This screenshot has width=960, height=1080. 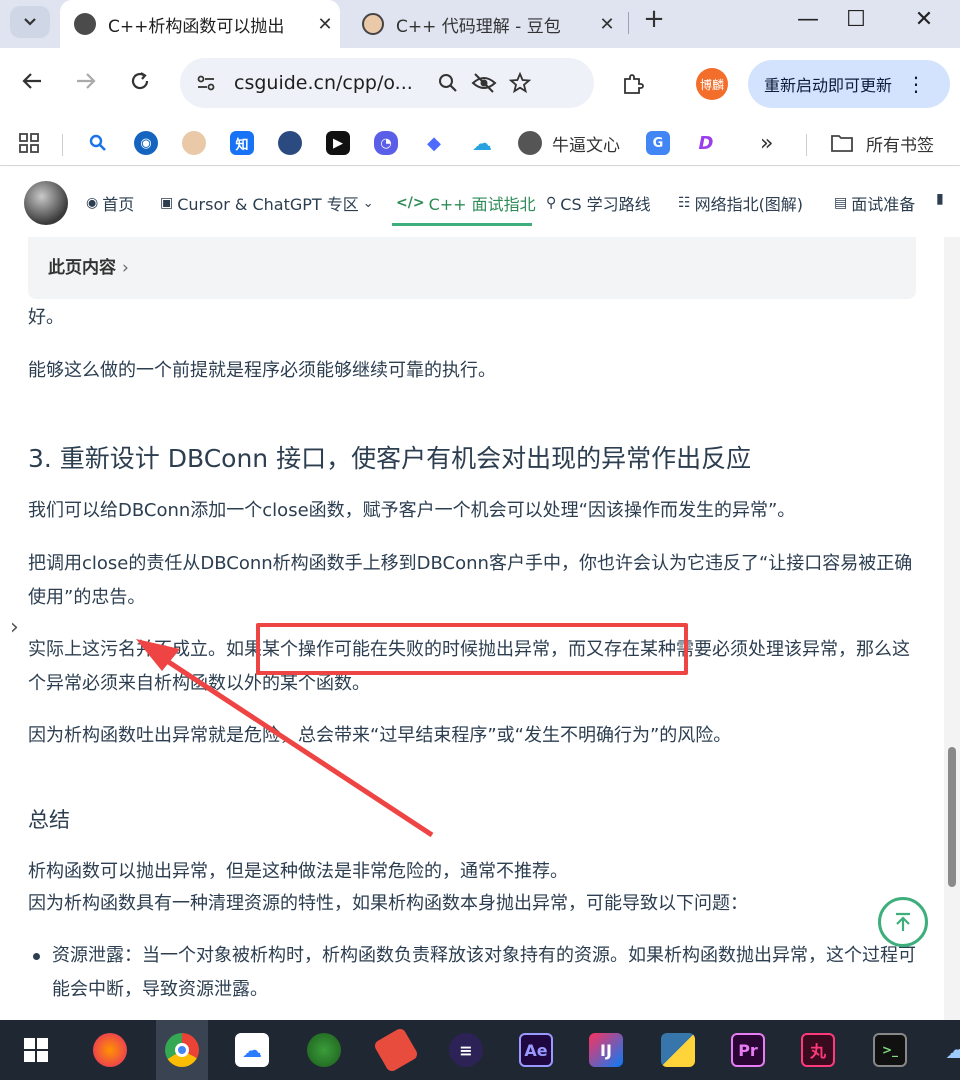 I want to click on all-bookmarks-button: 所有书签, so click(x=882, y=143).